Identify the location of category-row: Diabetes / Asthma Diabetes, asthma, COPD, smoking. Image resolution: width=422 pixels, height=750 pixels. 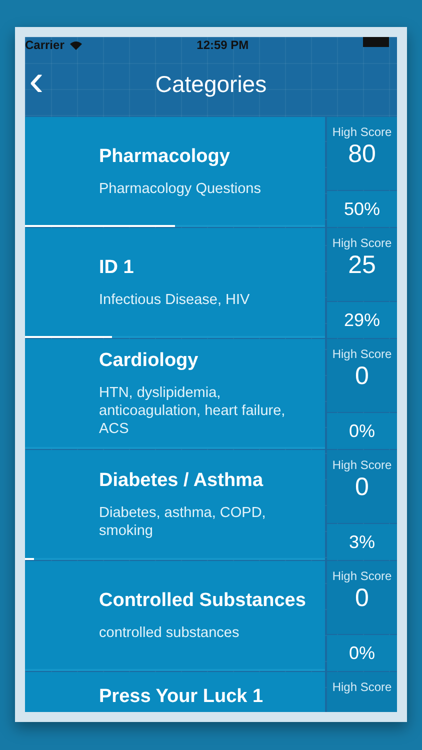
(175, 505).